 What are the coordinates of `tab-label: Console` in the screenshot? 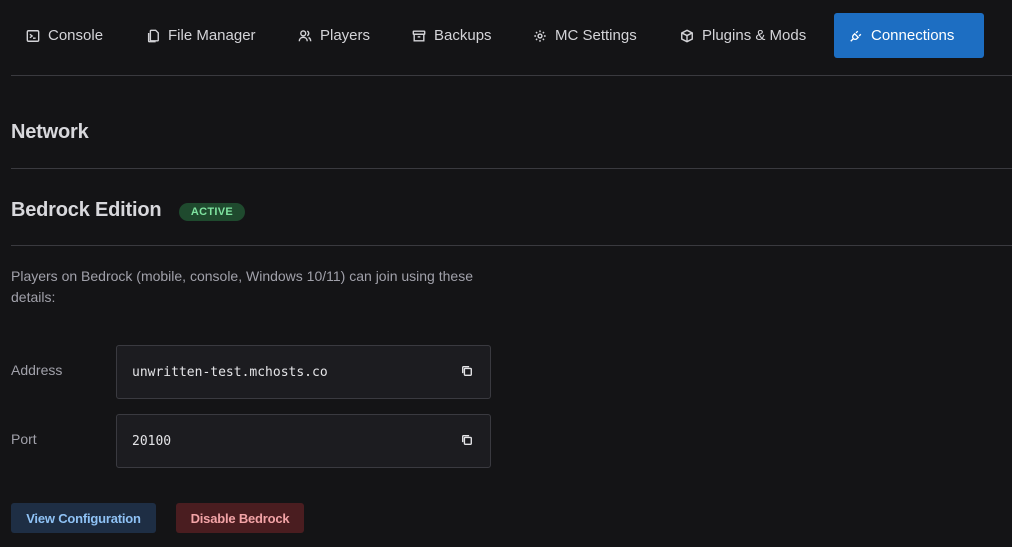 It's located at (76, 35).